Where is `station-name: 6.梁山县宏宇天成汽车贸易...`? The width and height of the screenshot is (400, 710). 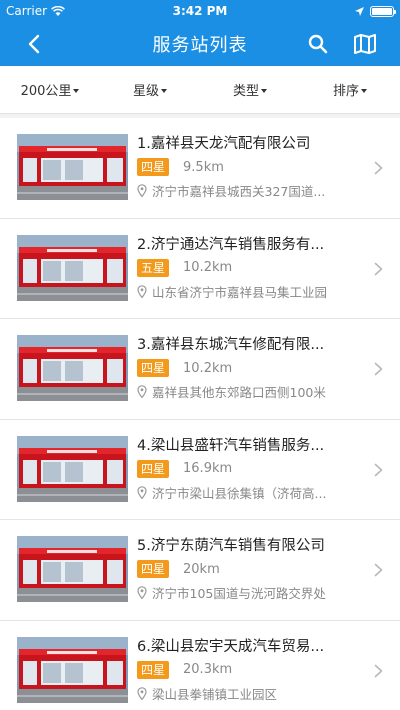
station-name: 6.梁山县宏宇天成汽车贸易... is located at coordinates (231, 646).